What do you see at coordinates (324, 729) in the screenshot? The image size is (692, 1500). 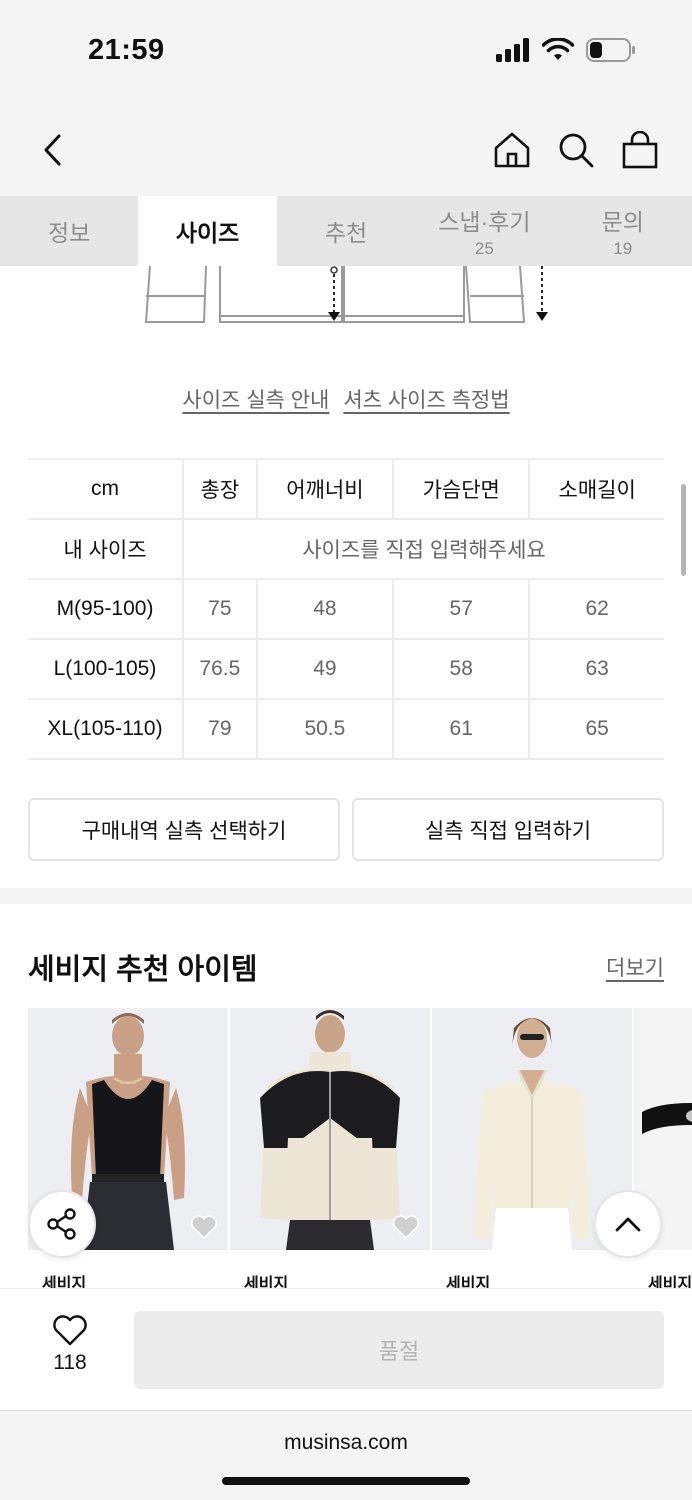 I see `table-cell: 50.5` at bounding box center [324, 729].